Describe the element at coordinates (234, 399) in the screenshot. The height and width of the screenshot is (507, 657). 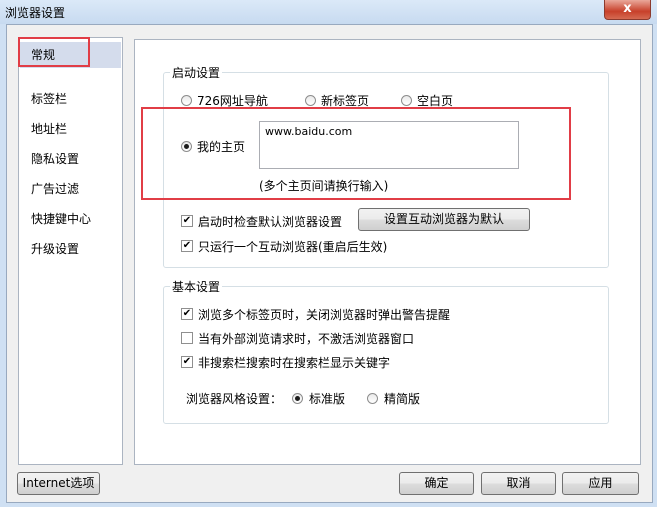
I see `style-setting-label: 浏览器风格设置：` at that location.